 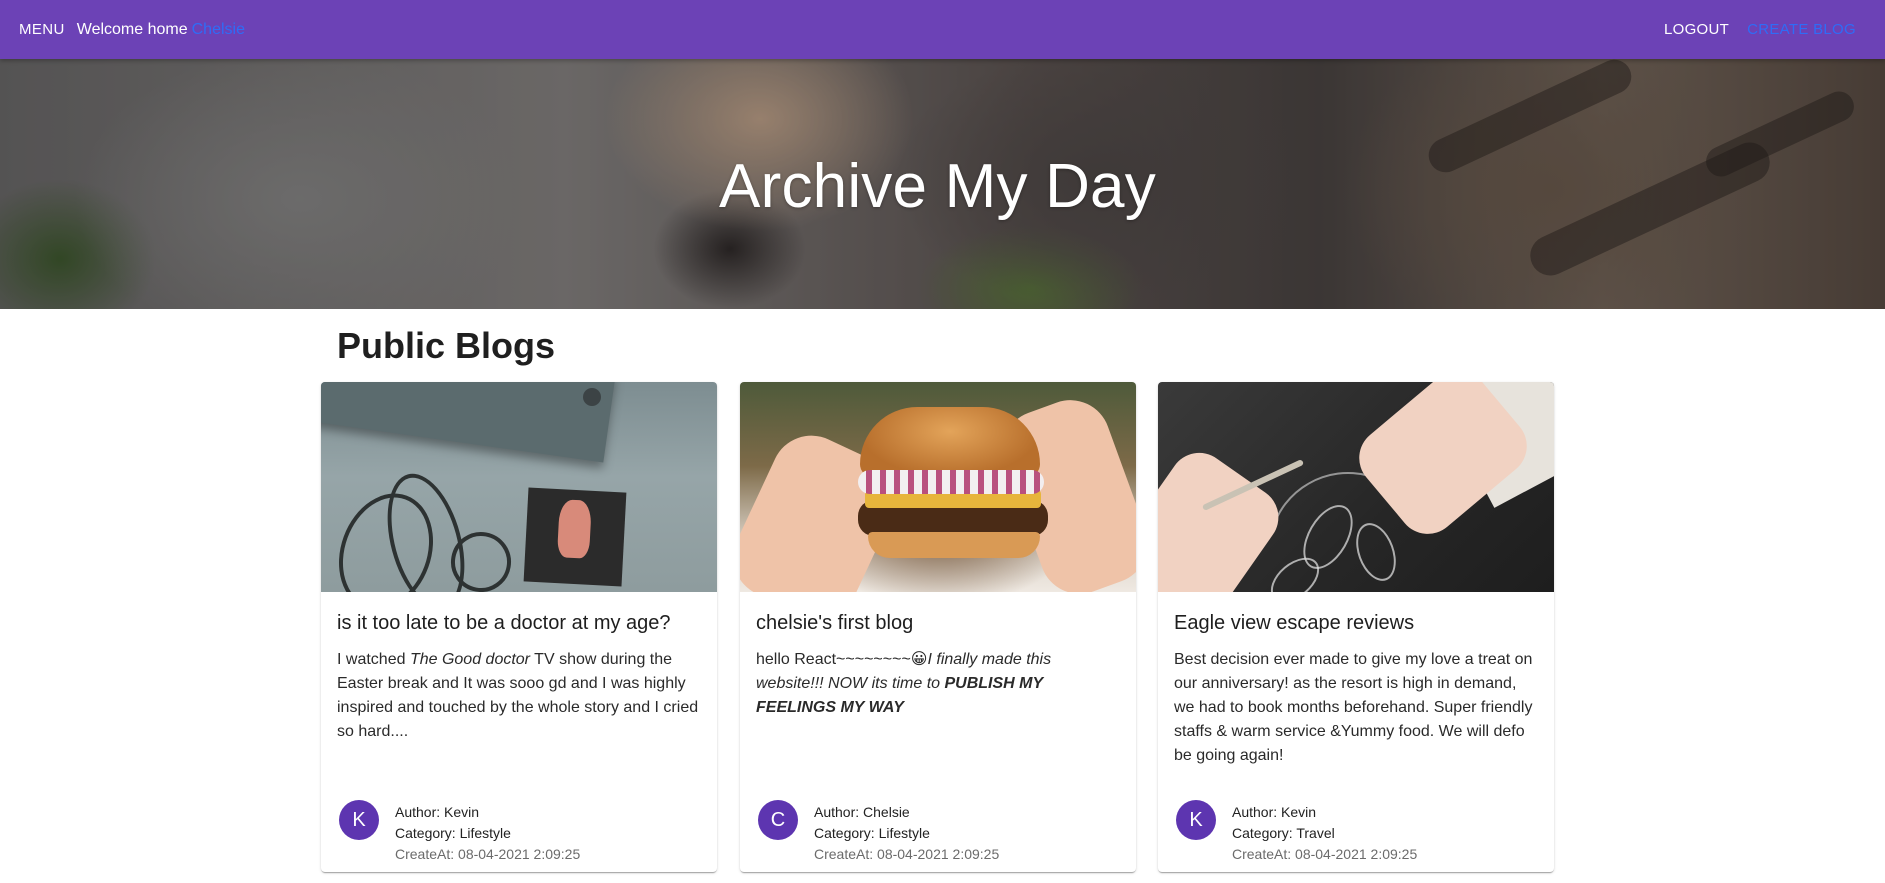 I want to click on card-image-wall-sticker, so click(x=519, y=487).